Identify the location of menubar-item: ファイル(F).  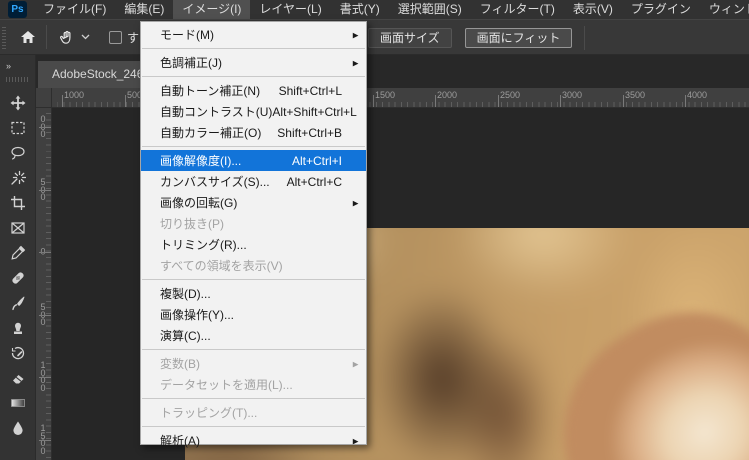
(74, 9).